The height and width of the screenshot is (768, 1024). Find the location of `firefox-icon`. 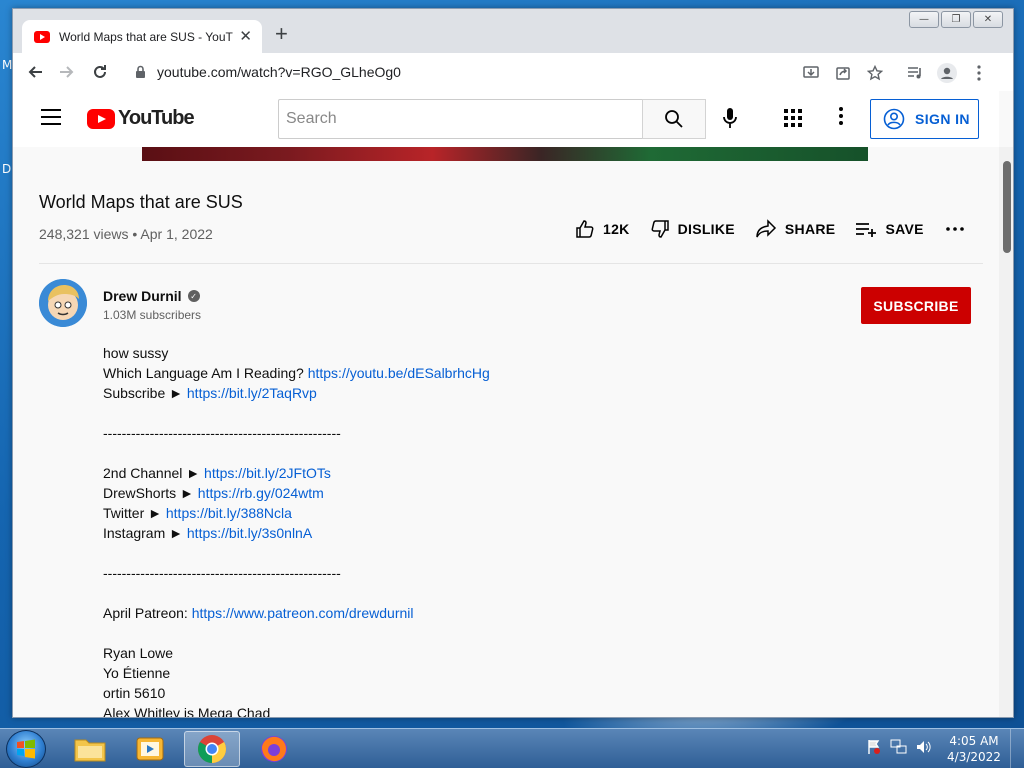

firefox-icon is located at coordinates (274, 749).